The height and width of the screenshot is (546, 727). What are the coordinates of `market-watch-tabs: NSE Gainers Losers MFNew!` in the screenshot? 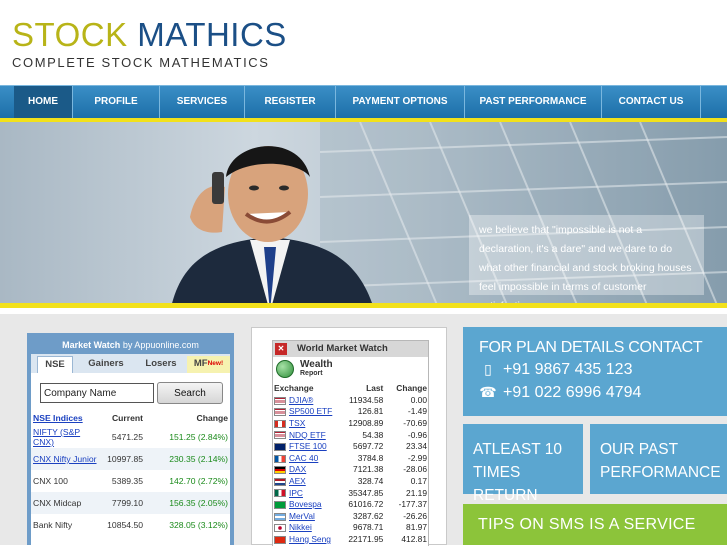 It's located at (130, 363).